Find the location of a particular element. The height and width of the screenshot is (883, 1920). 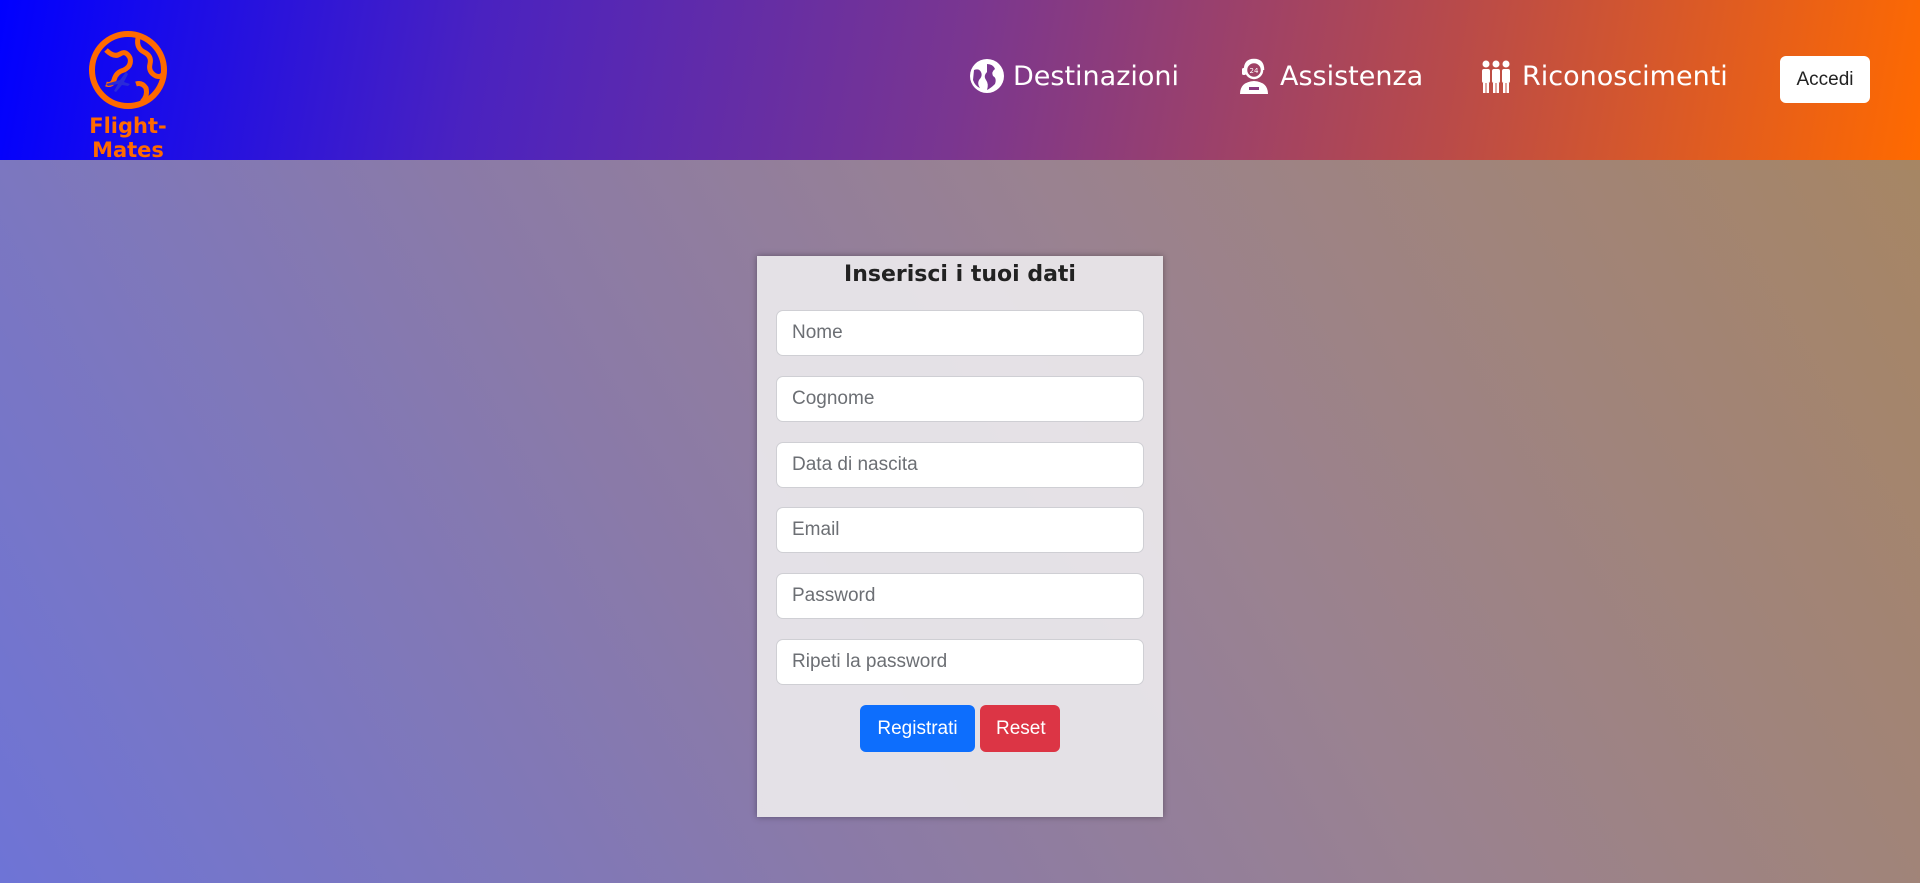

password-input is located at coordinates (960, 596).